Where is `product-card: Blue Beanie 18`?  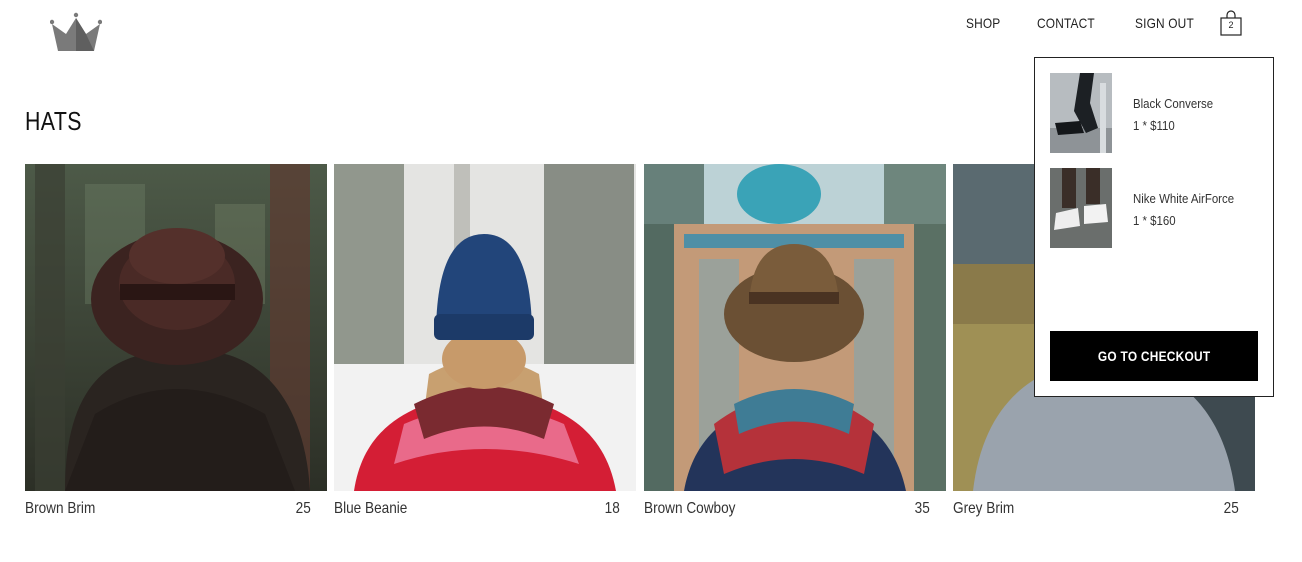 product-card: Blue Beanie 18 is located at coordinates (485, 344).